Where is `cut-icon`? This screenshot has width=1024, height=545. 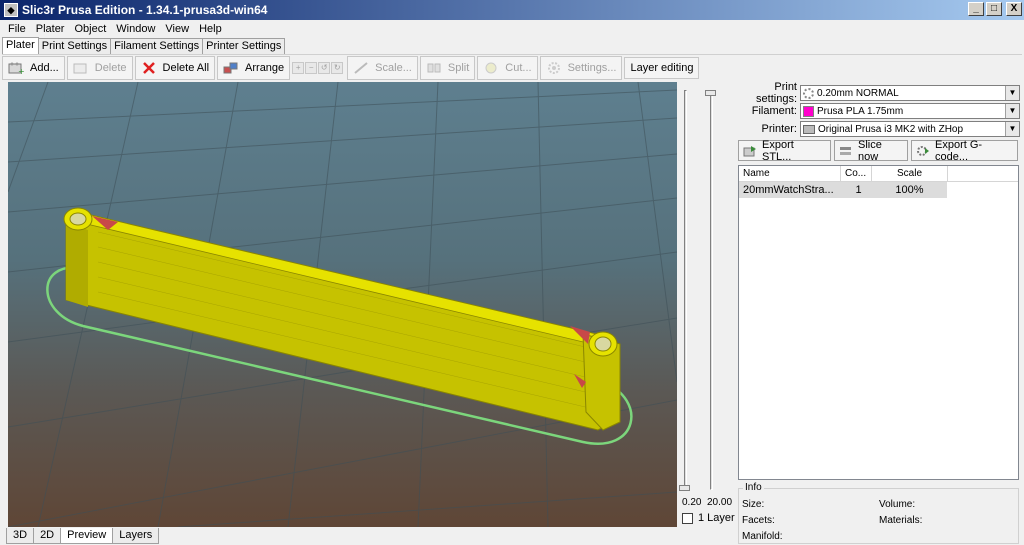 cut-icon is located at coordinates (491, 68).